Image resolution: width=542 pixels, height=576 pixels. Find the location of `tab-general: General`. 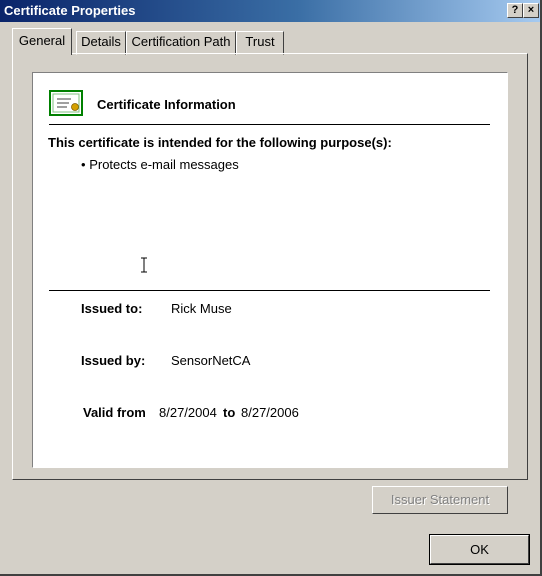

tab-general: General is located at coordinates (42, 41).